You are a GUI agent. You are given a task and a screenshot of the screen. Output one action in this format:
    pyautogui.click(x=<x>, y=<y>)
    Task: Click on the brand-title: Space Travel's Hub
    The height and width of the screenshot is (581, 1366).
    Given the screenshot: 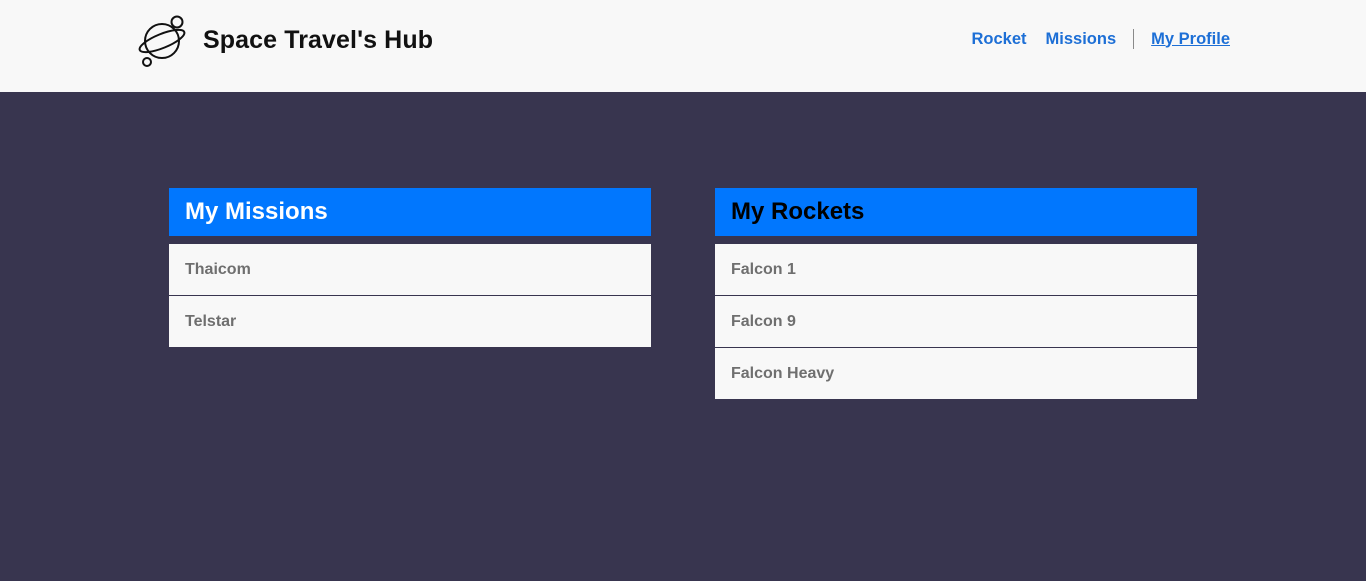 What is the action you would take?
    pyautogui.click(x=318, y=39)
    